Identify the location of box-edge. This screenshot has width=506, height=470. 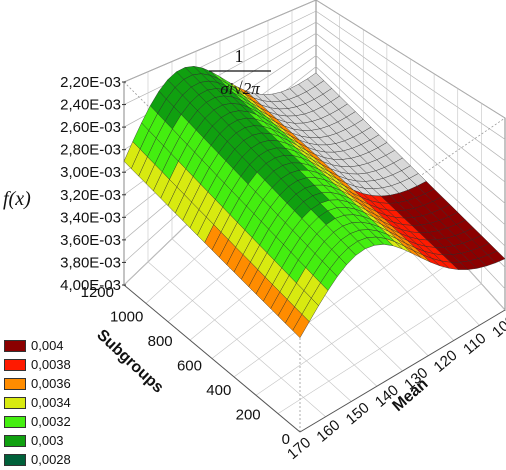
(402, 371).